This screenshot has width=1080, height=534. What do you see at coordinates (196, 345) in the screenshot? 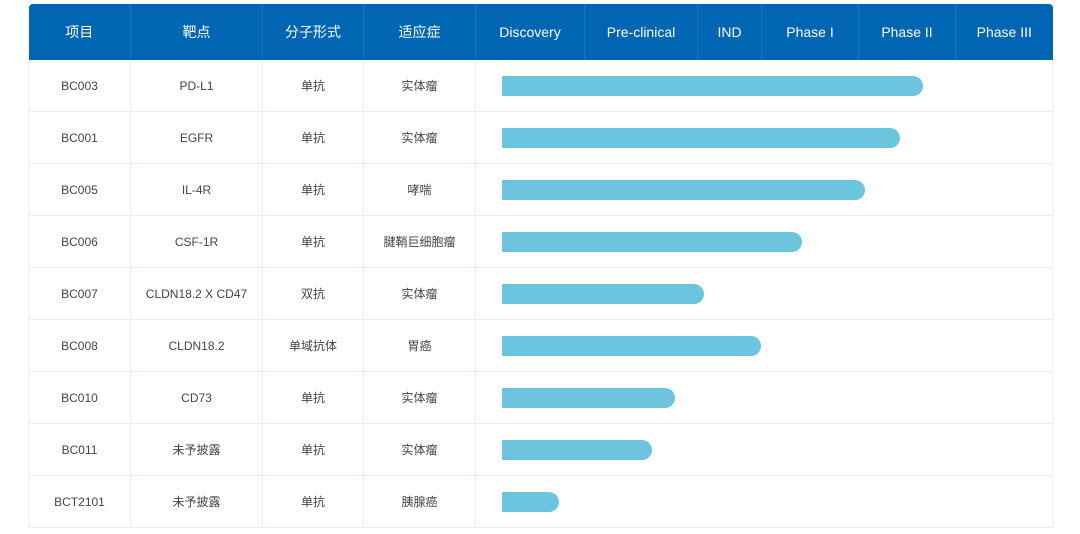
I see `cell-target: CLDN18.2` at bounding box center [196, 345].